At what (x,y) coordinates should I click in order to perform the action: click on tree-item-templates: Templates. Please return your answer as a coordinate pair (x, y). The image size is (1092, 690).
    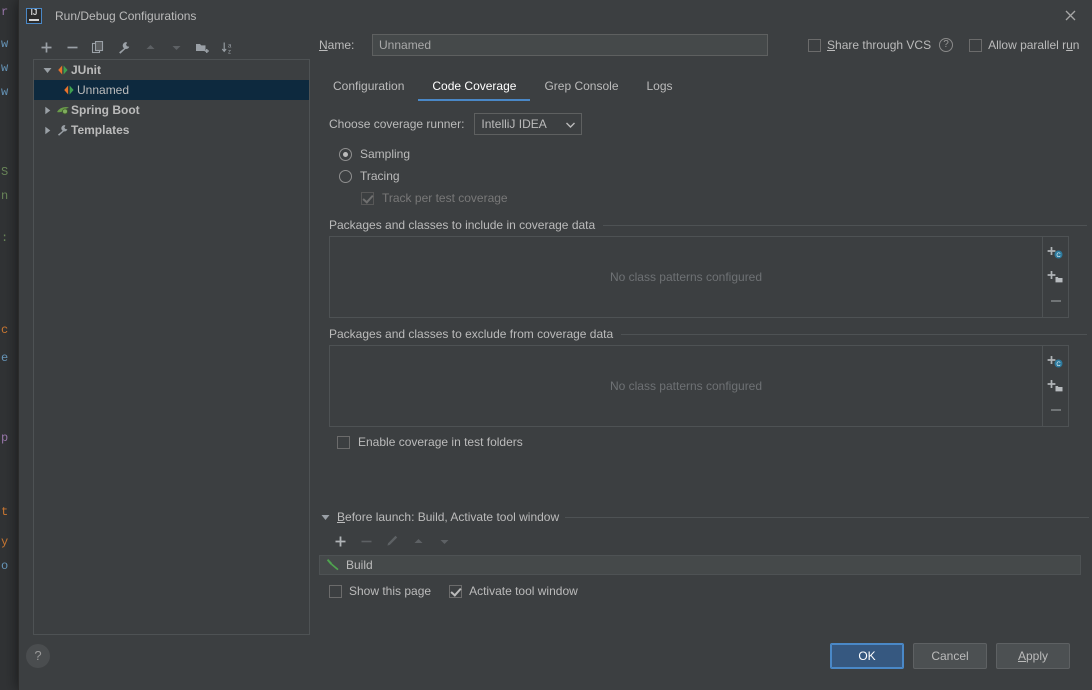
    Looking at the image, I should click on (171, 130).